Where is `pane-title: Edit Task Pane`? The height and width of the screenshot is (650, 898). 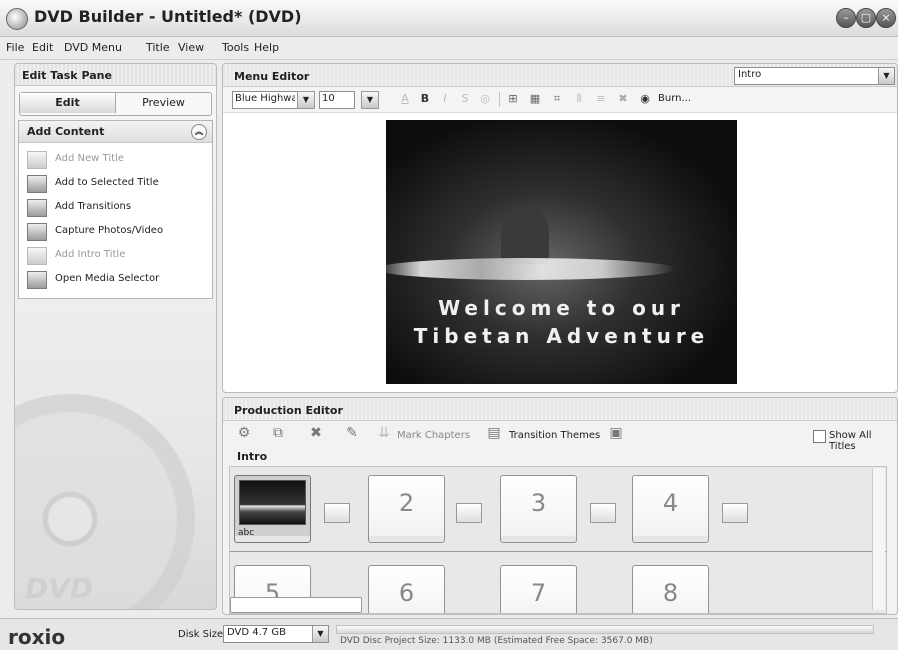
pane-title: Edit Task Pane is located at coordinates (115, 75).